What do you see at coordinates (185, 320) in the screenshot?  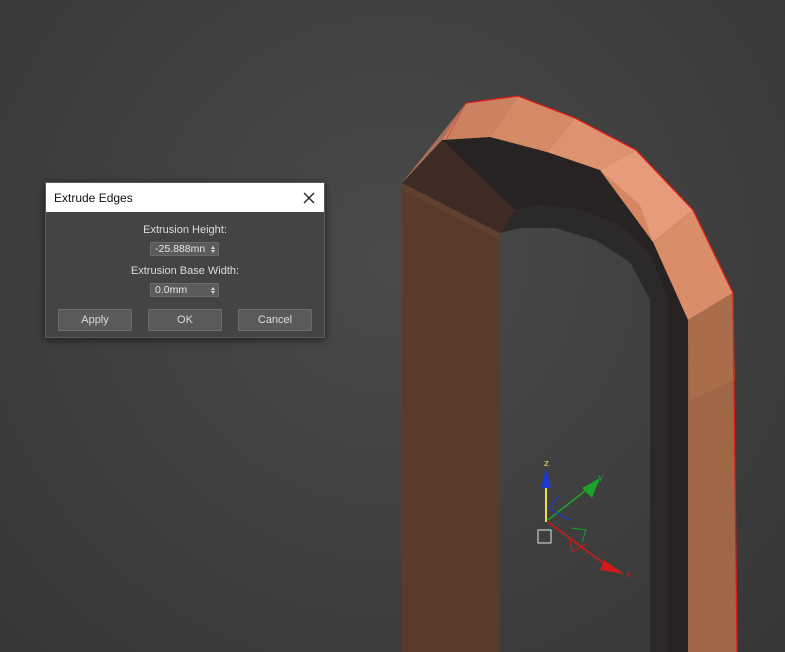 I see `ok-button: OK` at bounding box center [185, 320].